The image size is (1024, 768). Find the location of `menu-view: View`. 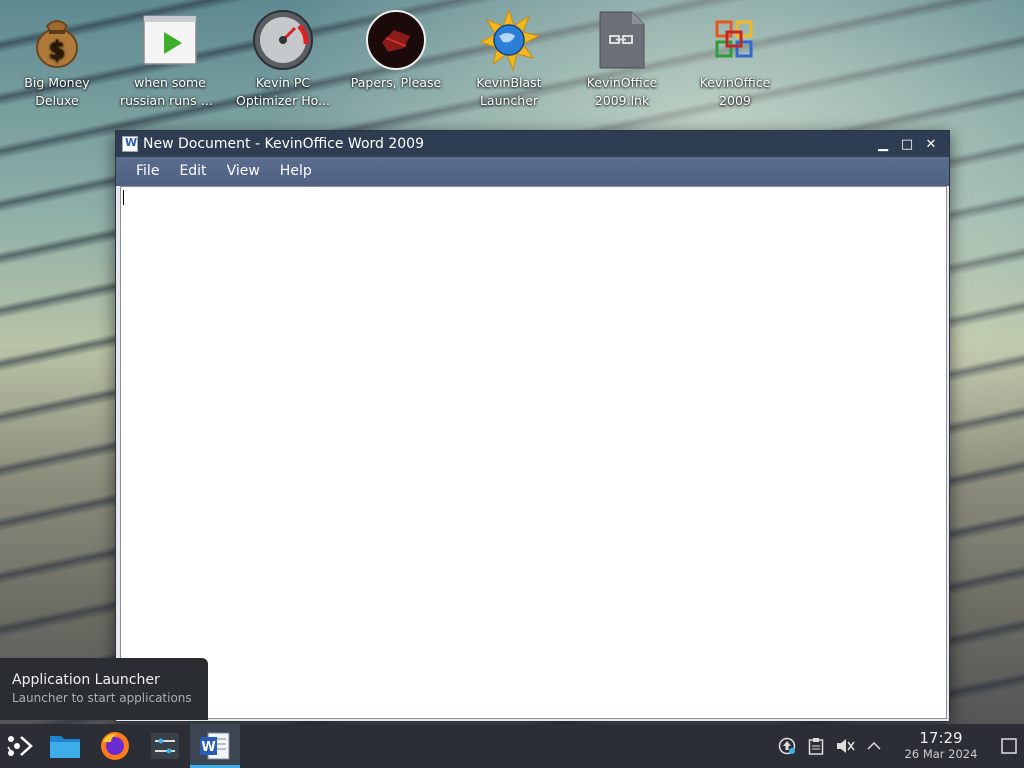

menu-view: View is located at coordinates (243, 171).